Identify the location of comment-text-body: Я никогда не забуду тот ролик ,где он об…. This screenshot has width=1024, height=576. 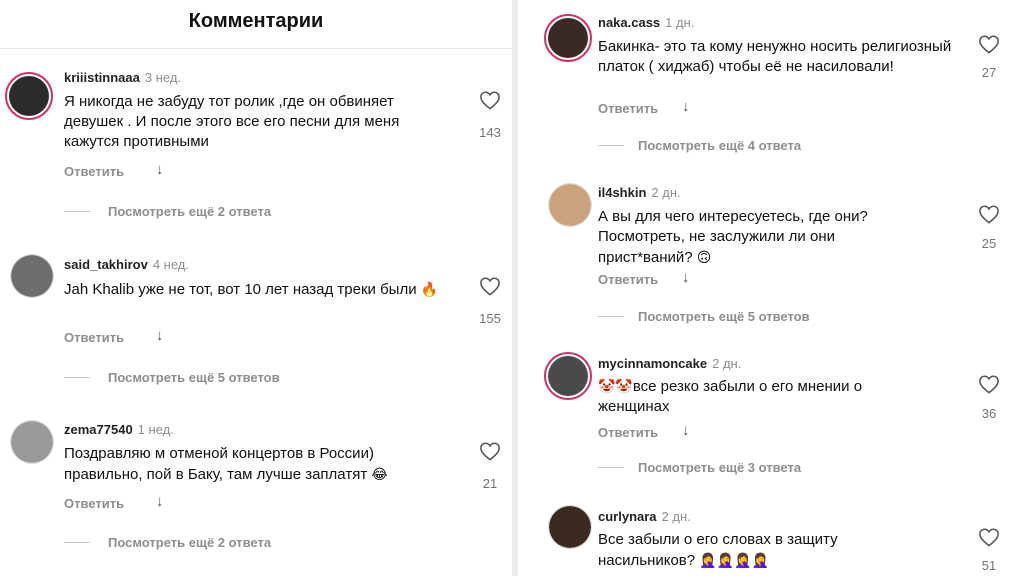
(232, 121).